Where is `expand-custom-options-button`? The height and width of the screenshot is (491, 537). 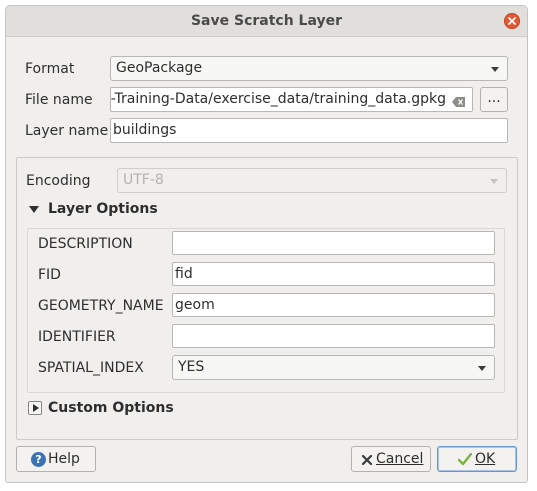 expand-custom-options-button is located at coordinates (35, 408).